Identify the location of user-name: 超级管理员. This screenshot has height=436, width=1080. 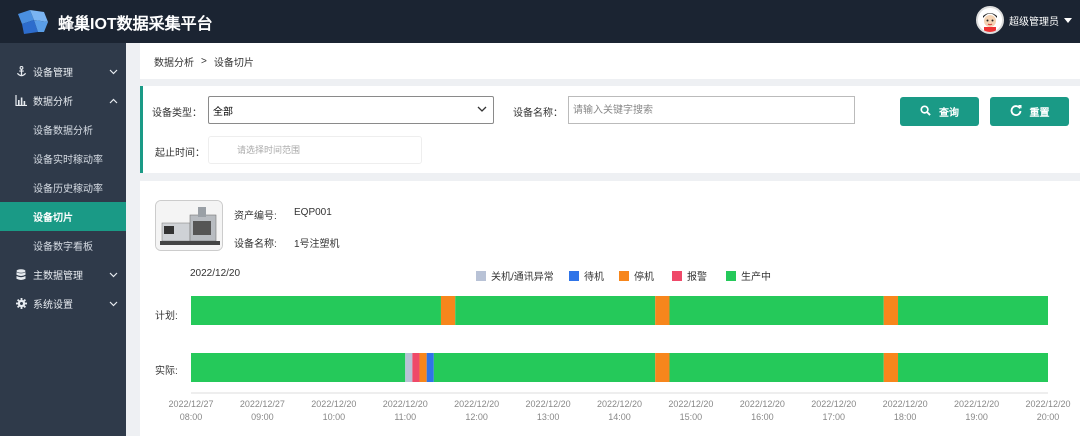
(1034, 20).